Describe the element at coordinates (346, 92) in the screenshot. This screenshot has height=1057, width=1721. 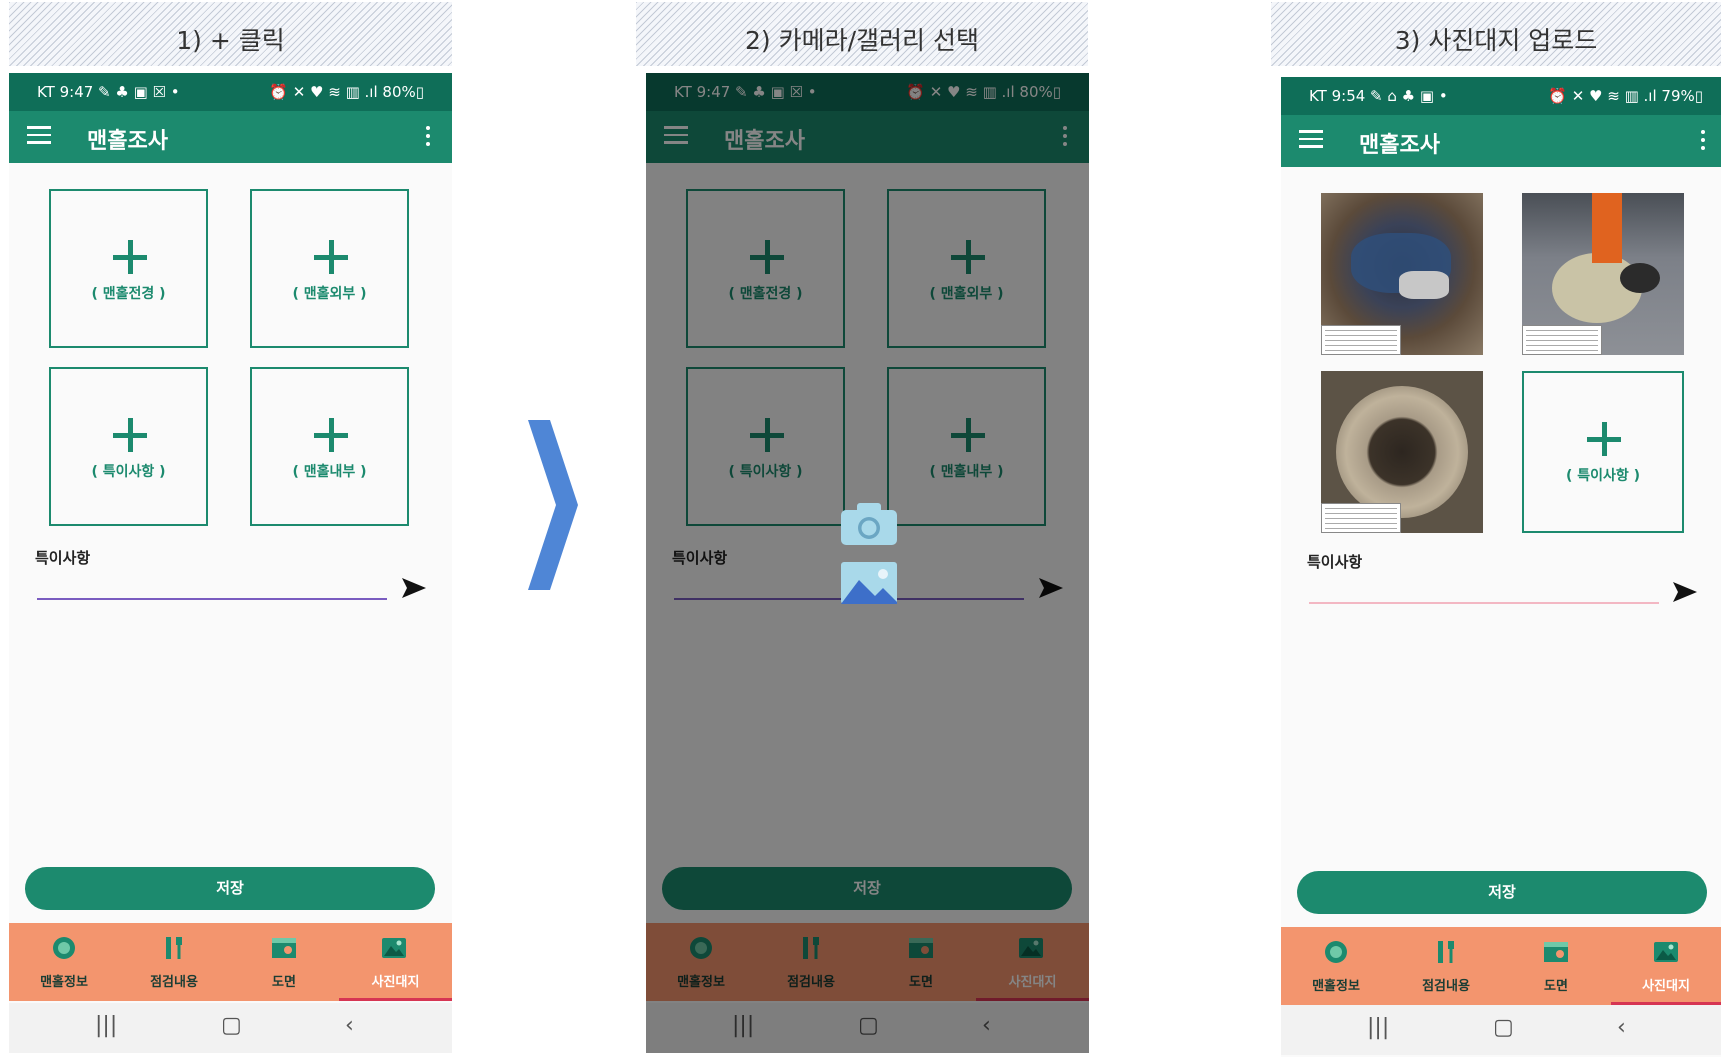
I see `status-right: ⏰ ✕ ♥ ≋ ▥ .ıl 80%▯` at that location.